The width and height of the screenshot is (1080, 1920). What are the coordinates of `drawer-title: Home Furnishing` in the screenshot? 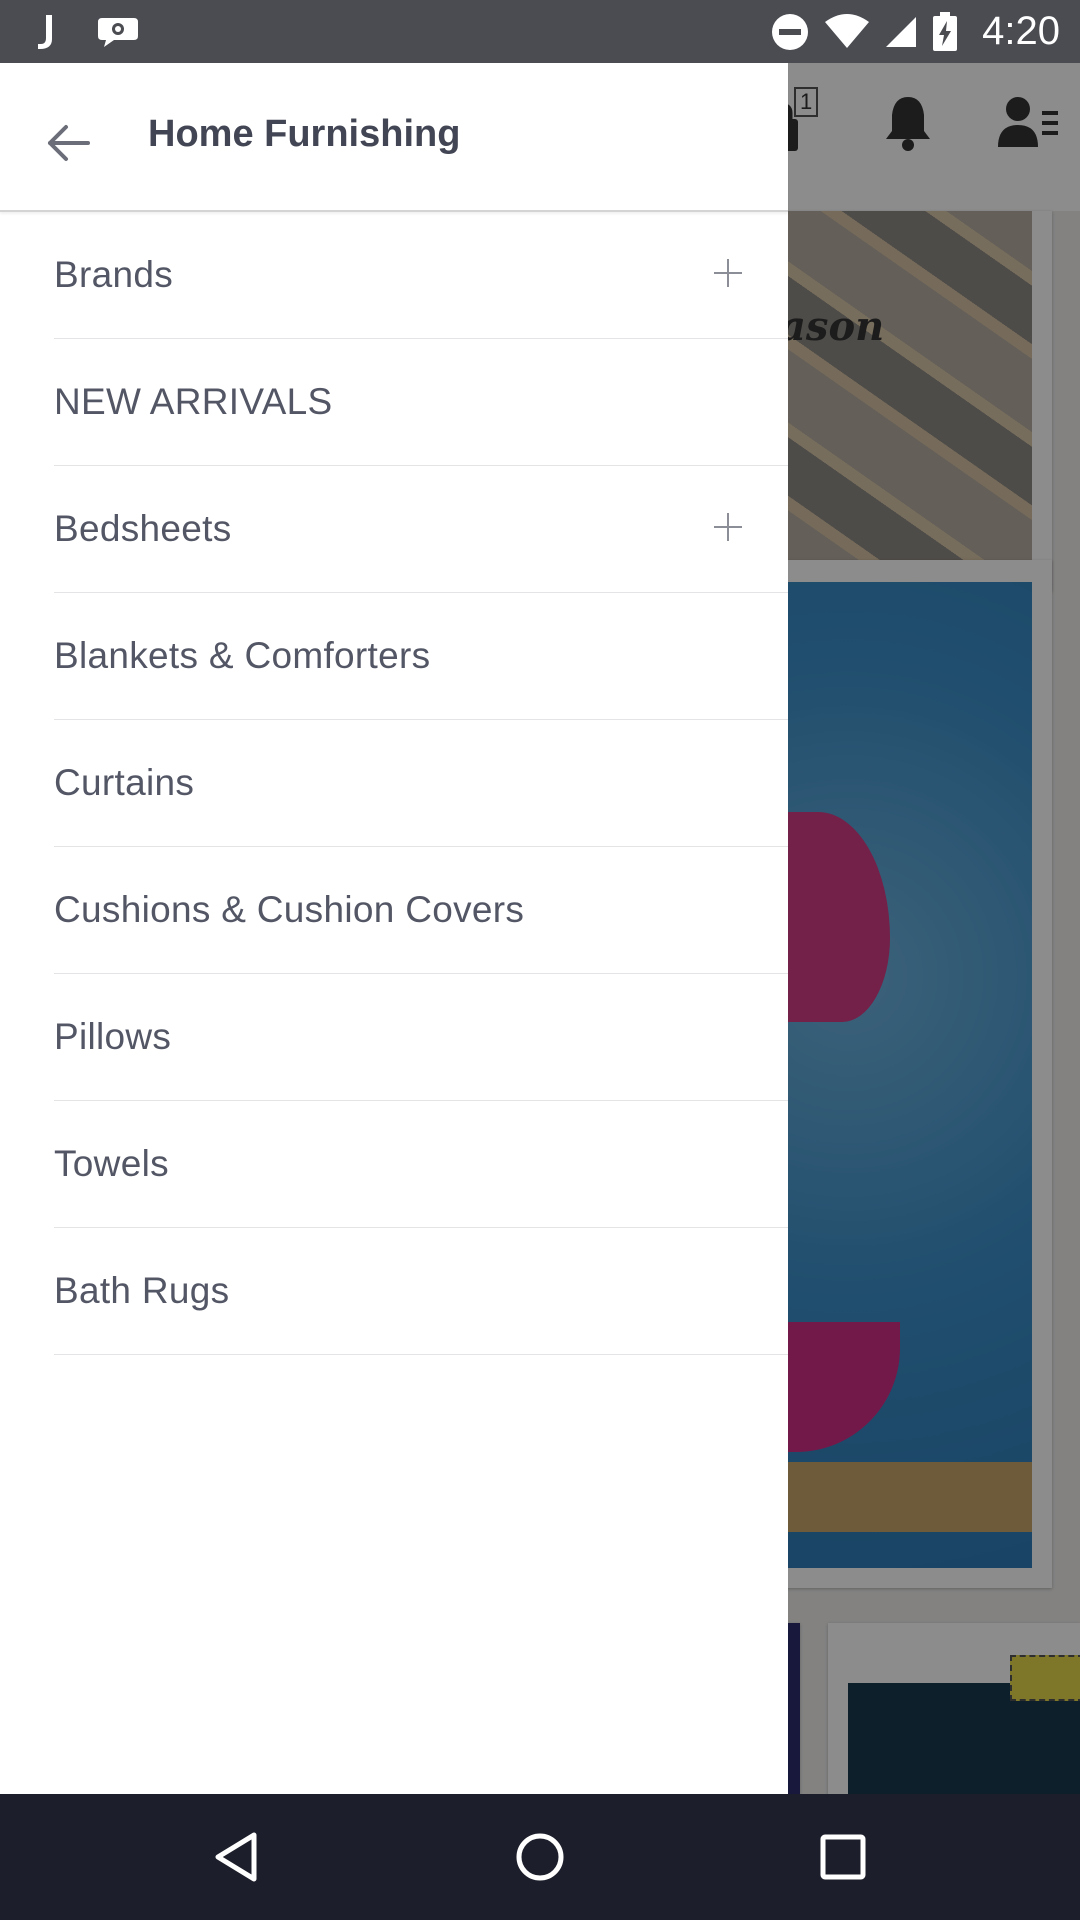 It's located at (304, 134).